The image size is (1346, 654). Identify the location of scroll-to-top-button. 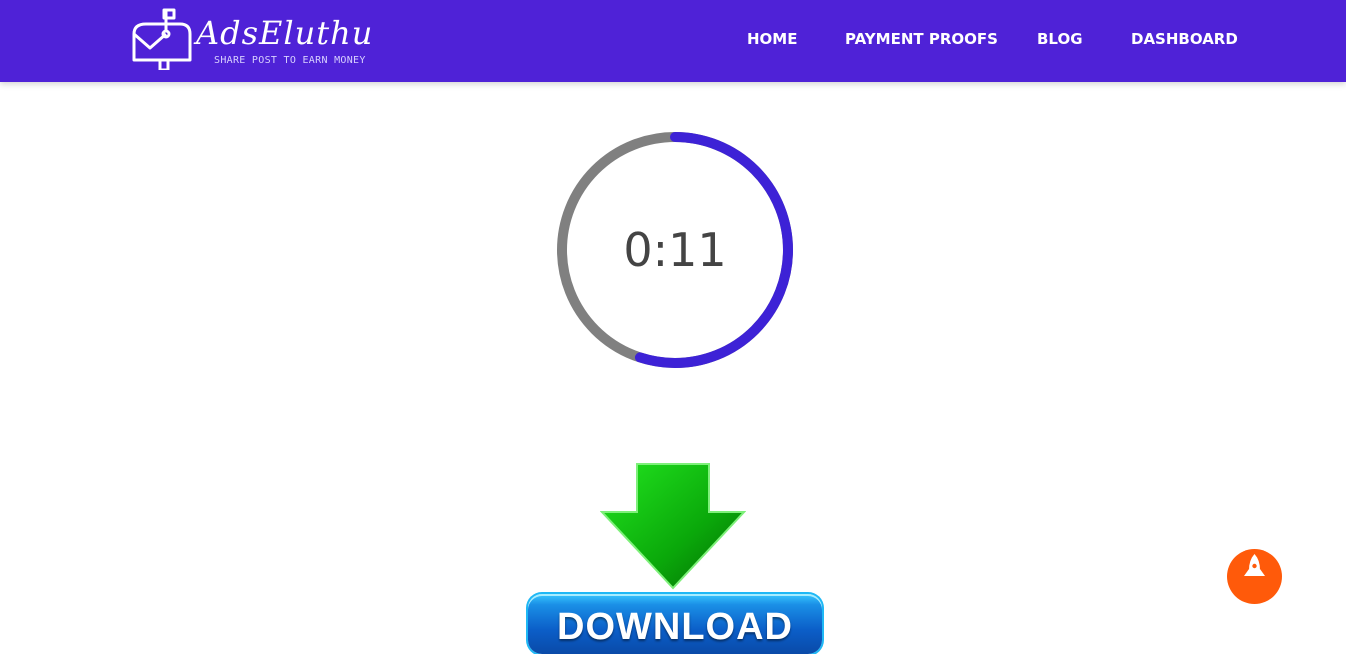
(1254, 576).